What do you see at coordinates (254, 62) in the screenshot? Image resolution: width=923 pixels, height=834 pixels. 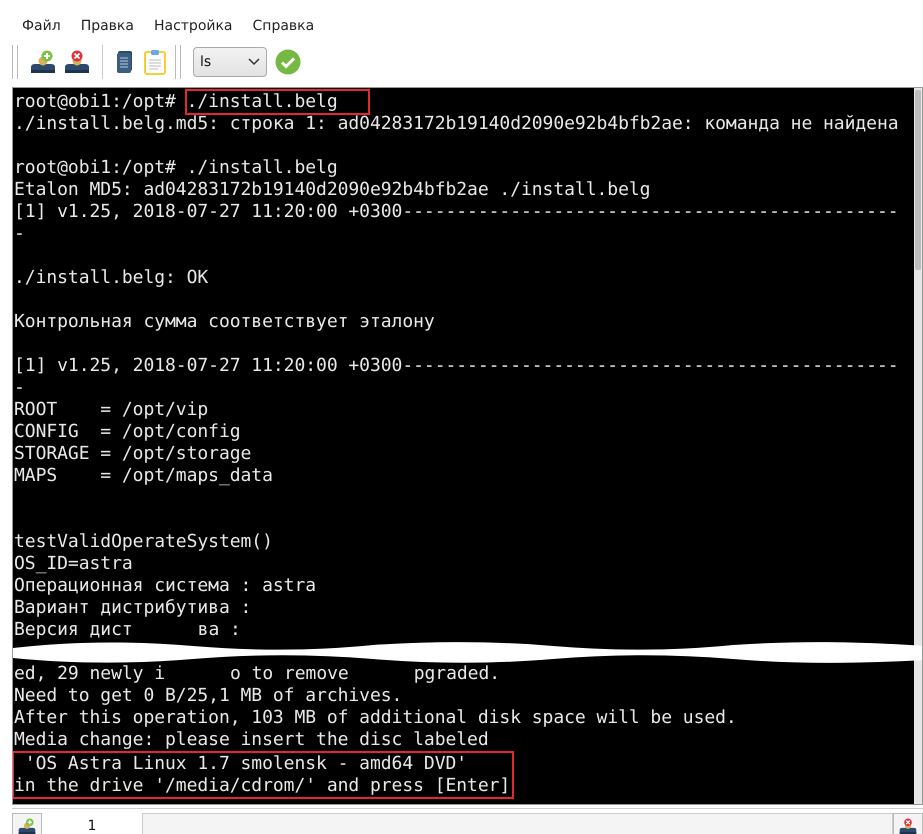 I see `caret-icon` at bounding box center [254, 62].